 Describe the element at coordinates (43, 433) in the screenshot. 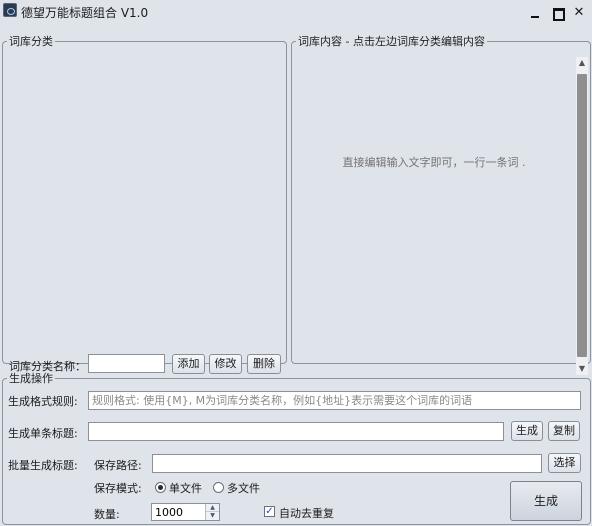

I see `single-title-label: 生成单条标题:` at that location.